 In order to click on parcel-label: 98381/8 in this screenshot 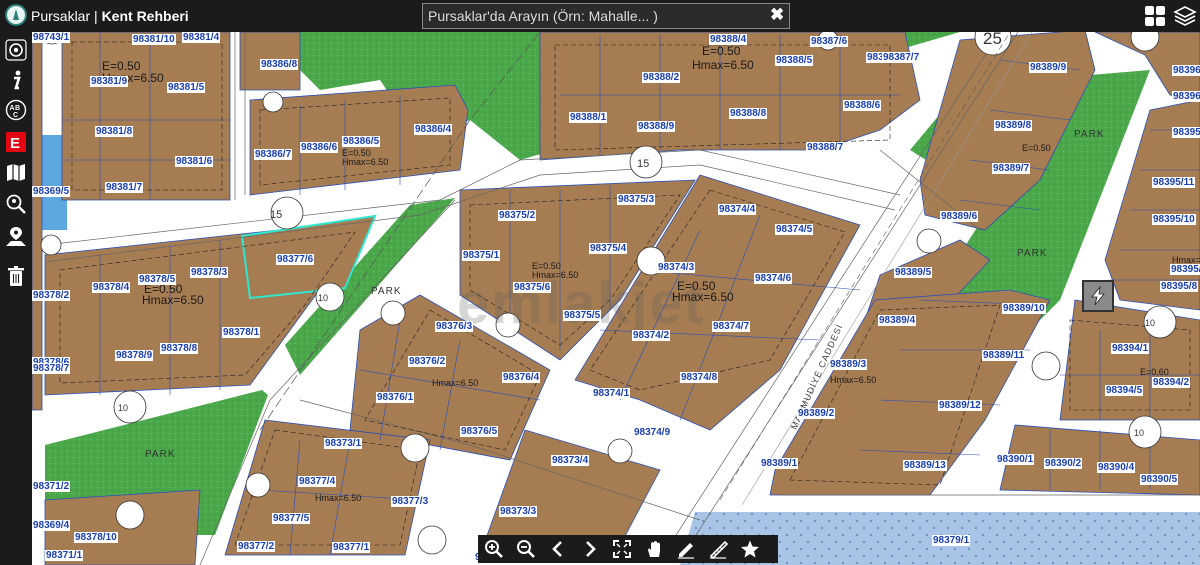, I will do `click(114, 131)`.